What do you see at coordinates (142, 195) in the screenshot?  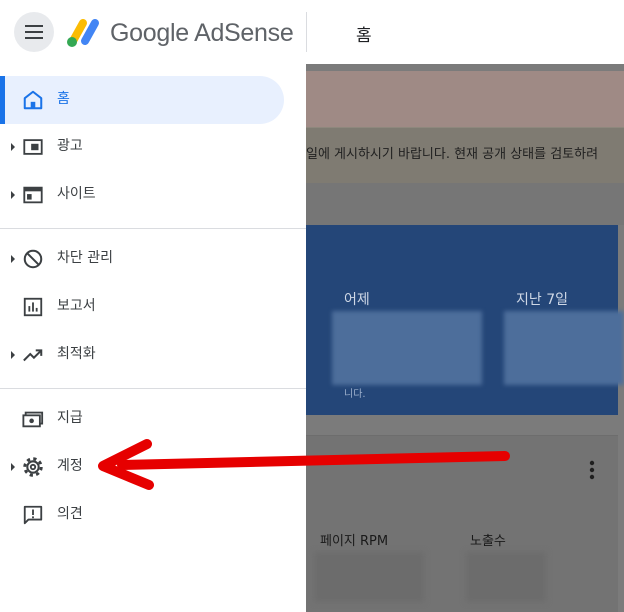 I see `sidebar-item-sites: 사이트` at bounding box center [142, 195].